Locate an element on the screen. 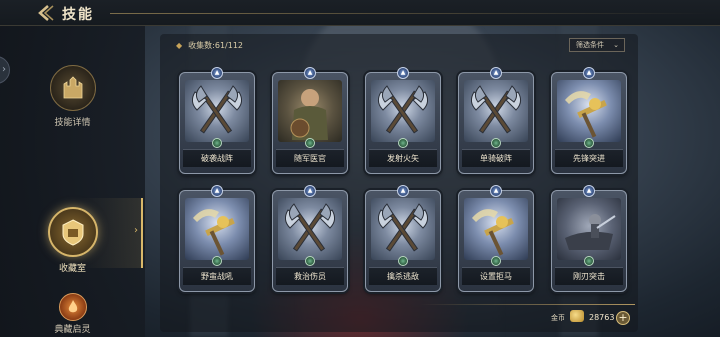 Image resolution: width=720 pixels, height=337 pixels. medic-officer-art is located at coordinates (310, 111).